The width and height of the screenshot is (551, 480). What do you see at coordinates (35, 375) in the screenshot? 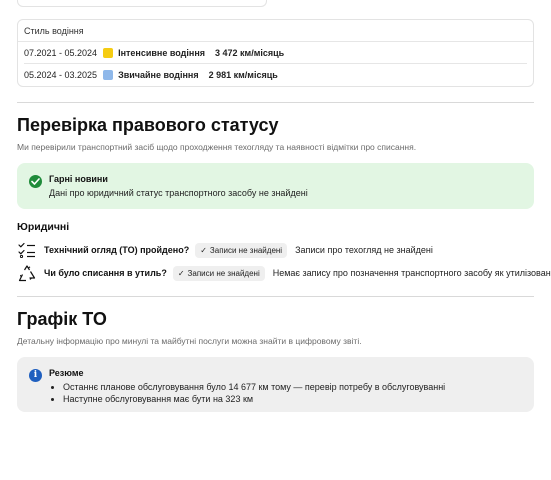
I see `info-icon: i` at bounding box center [35, 375].